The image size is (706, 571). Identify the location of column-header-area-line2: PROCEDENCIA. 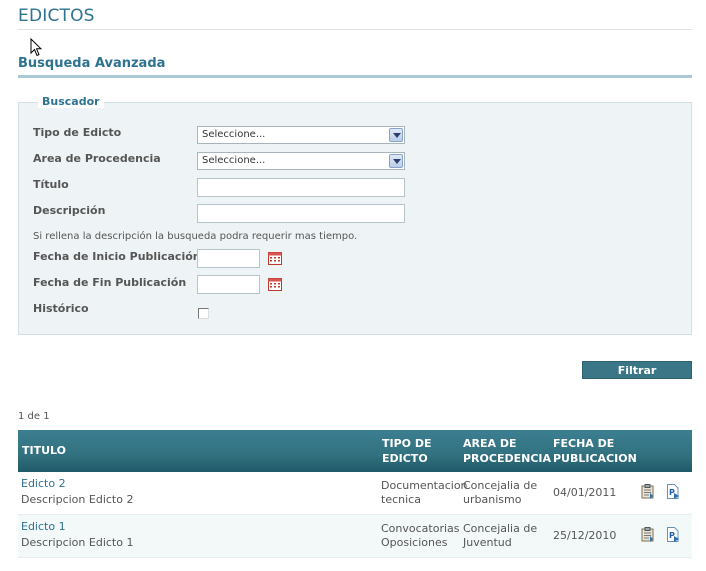
(507, 458).